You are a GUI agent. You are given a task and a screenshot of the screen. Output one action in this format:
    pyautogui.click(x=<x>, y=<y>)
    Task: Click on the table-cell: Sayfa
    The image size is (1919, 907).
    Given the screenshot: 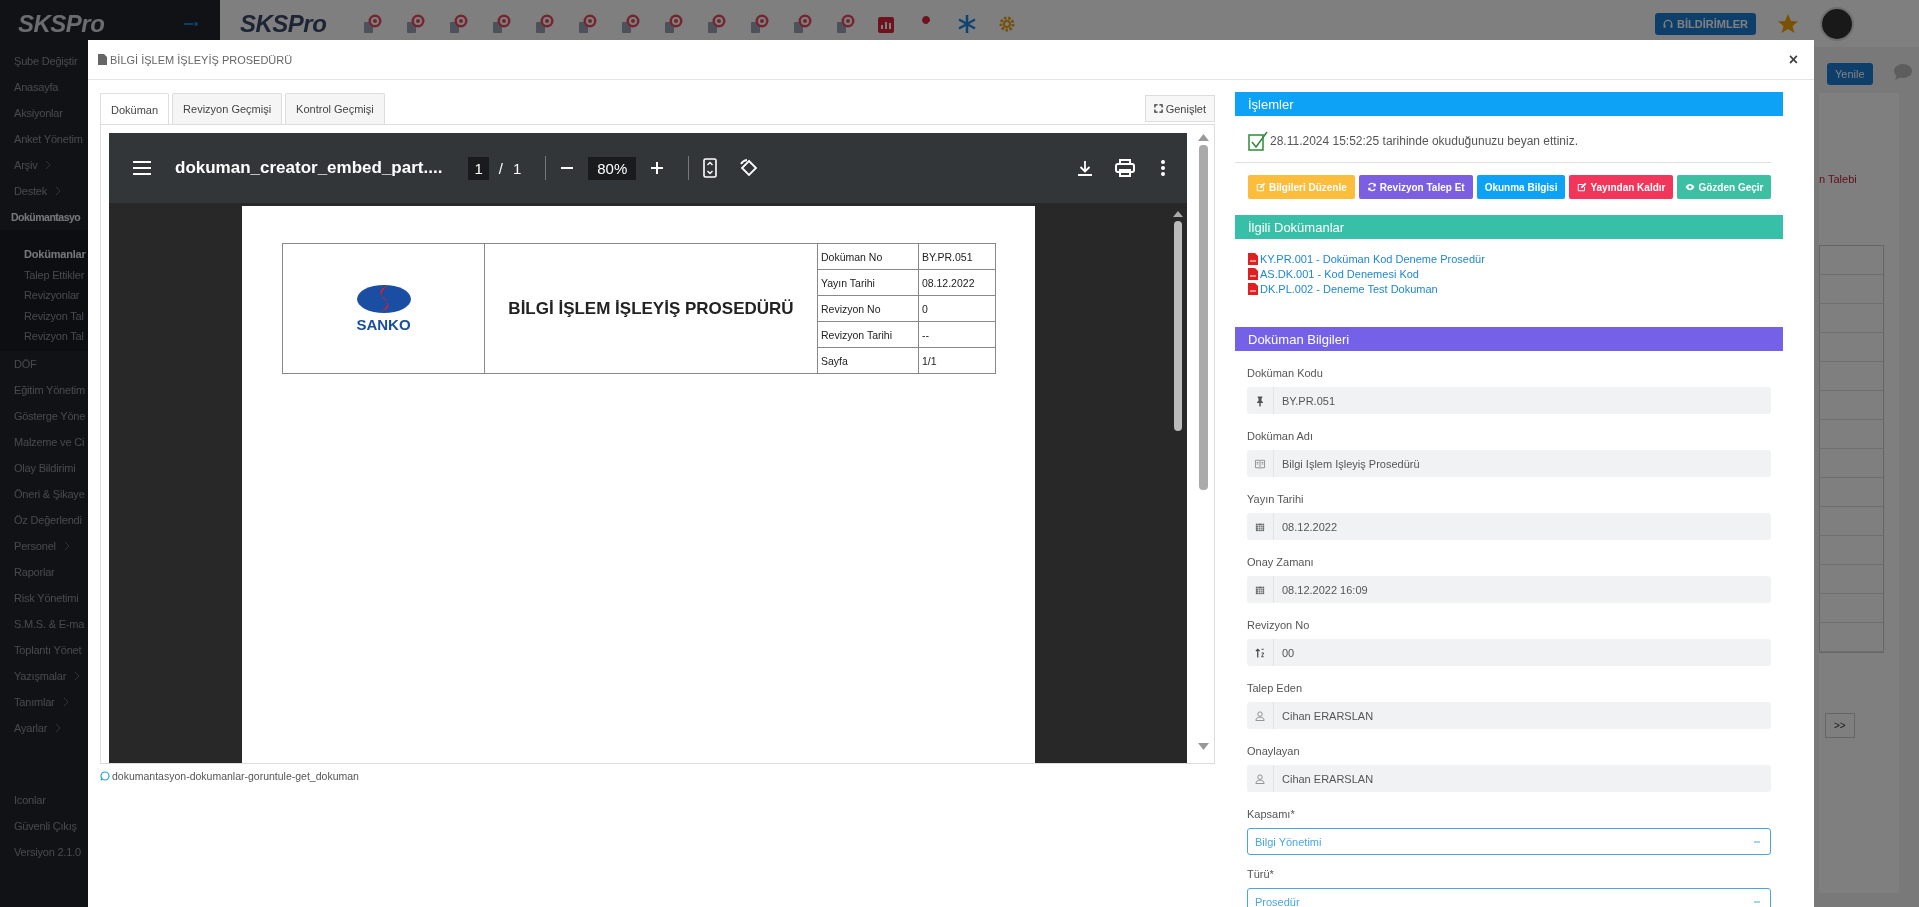 What is the action you would take?
    pyautogui.click(x=868, y=360)
    